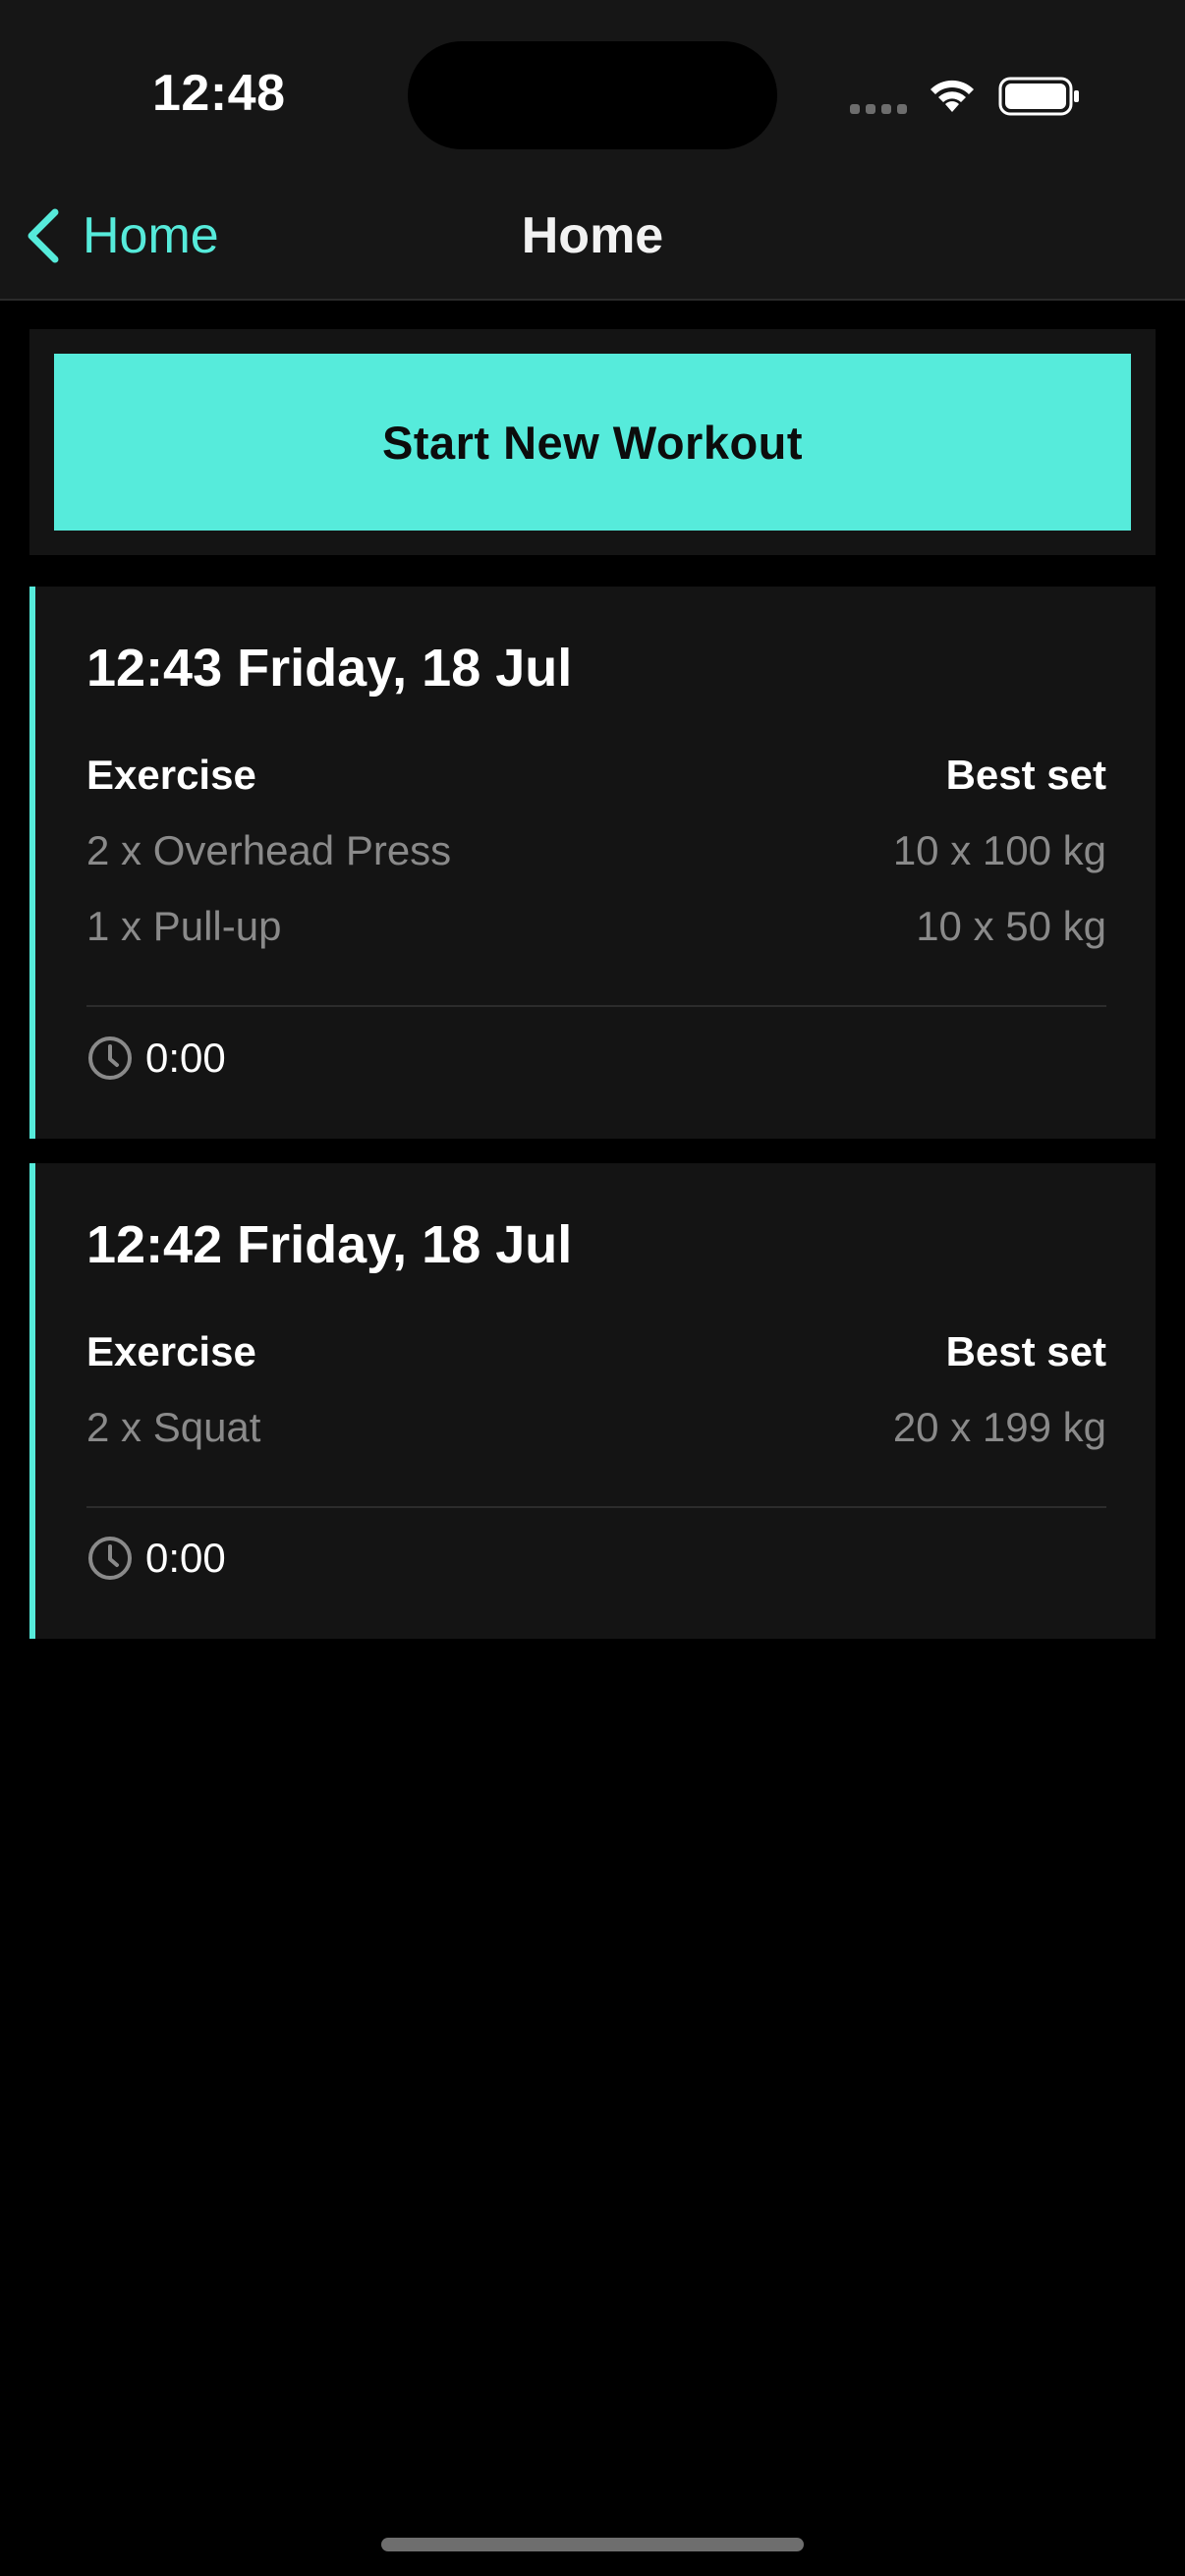  What do you see at coordinates (329, 668) in the screenshot?
I see `workout-title: 12:43 Friday, 18 Jul` at bounding box center [329, 668].